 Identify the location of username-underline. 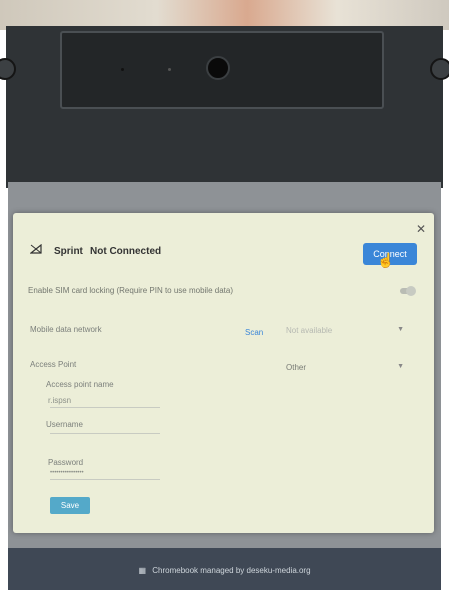
(105, 433).